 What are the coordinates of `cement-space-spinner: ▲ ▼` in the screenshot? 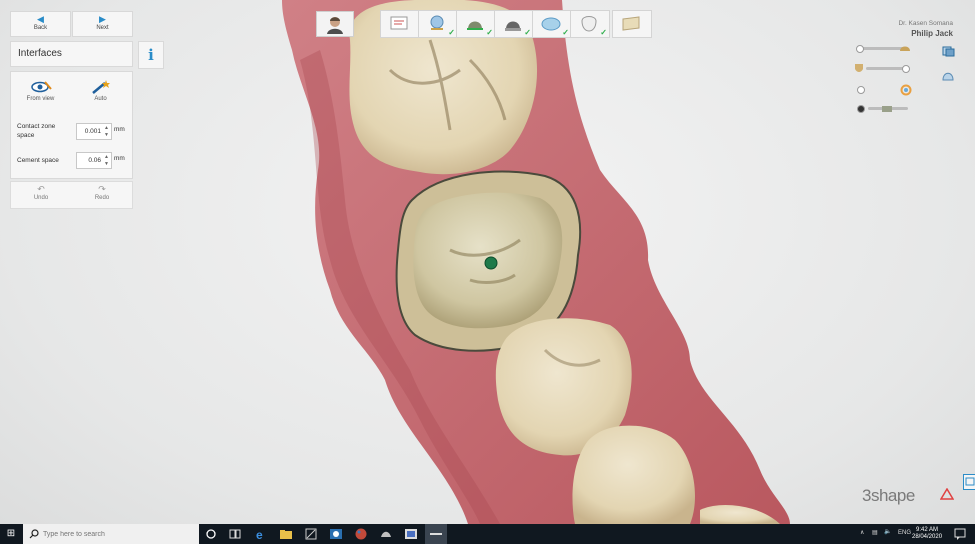 It's located at (94, 160).